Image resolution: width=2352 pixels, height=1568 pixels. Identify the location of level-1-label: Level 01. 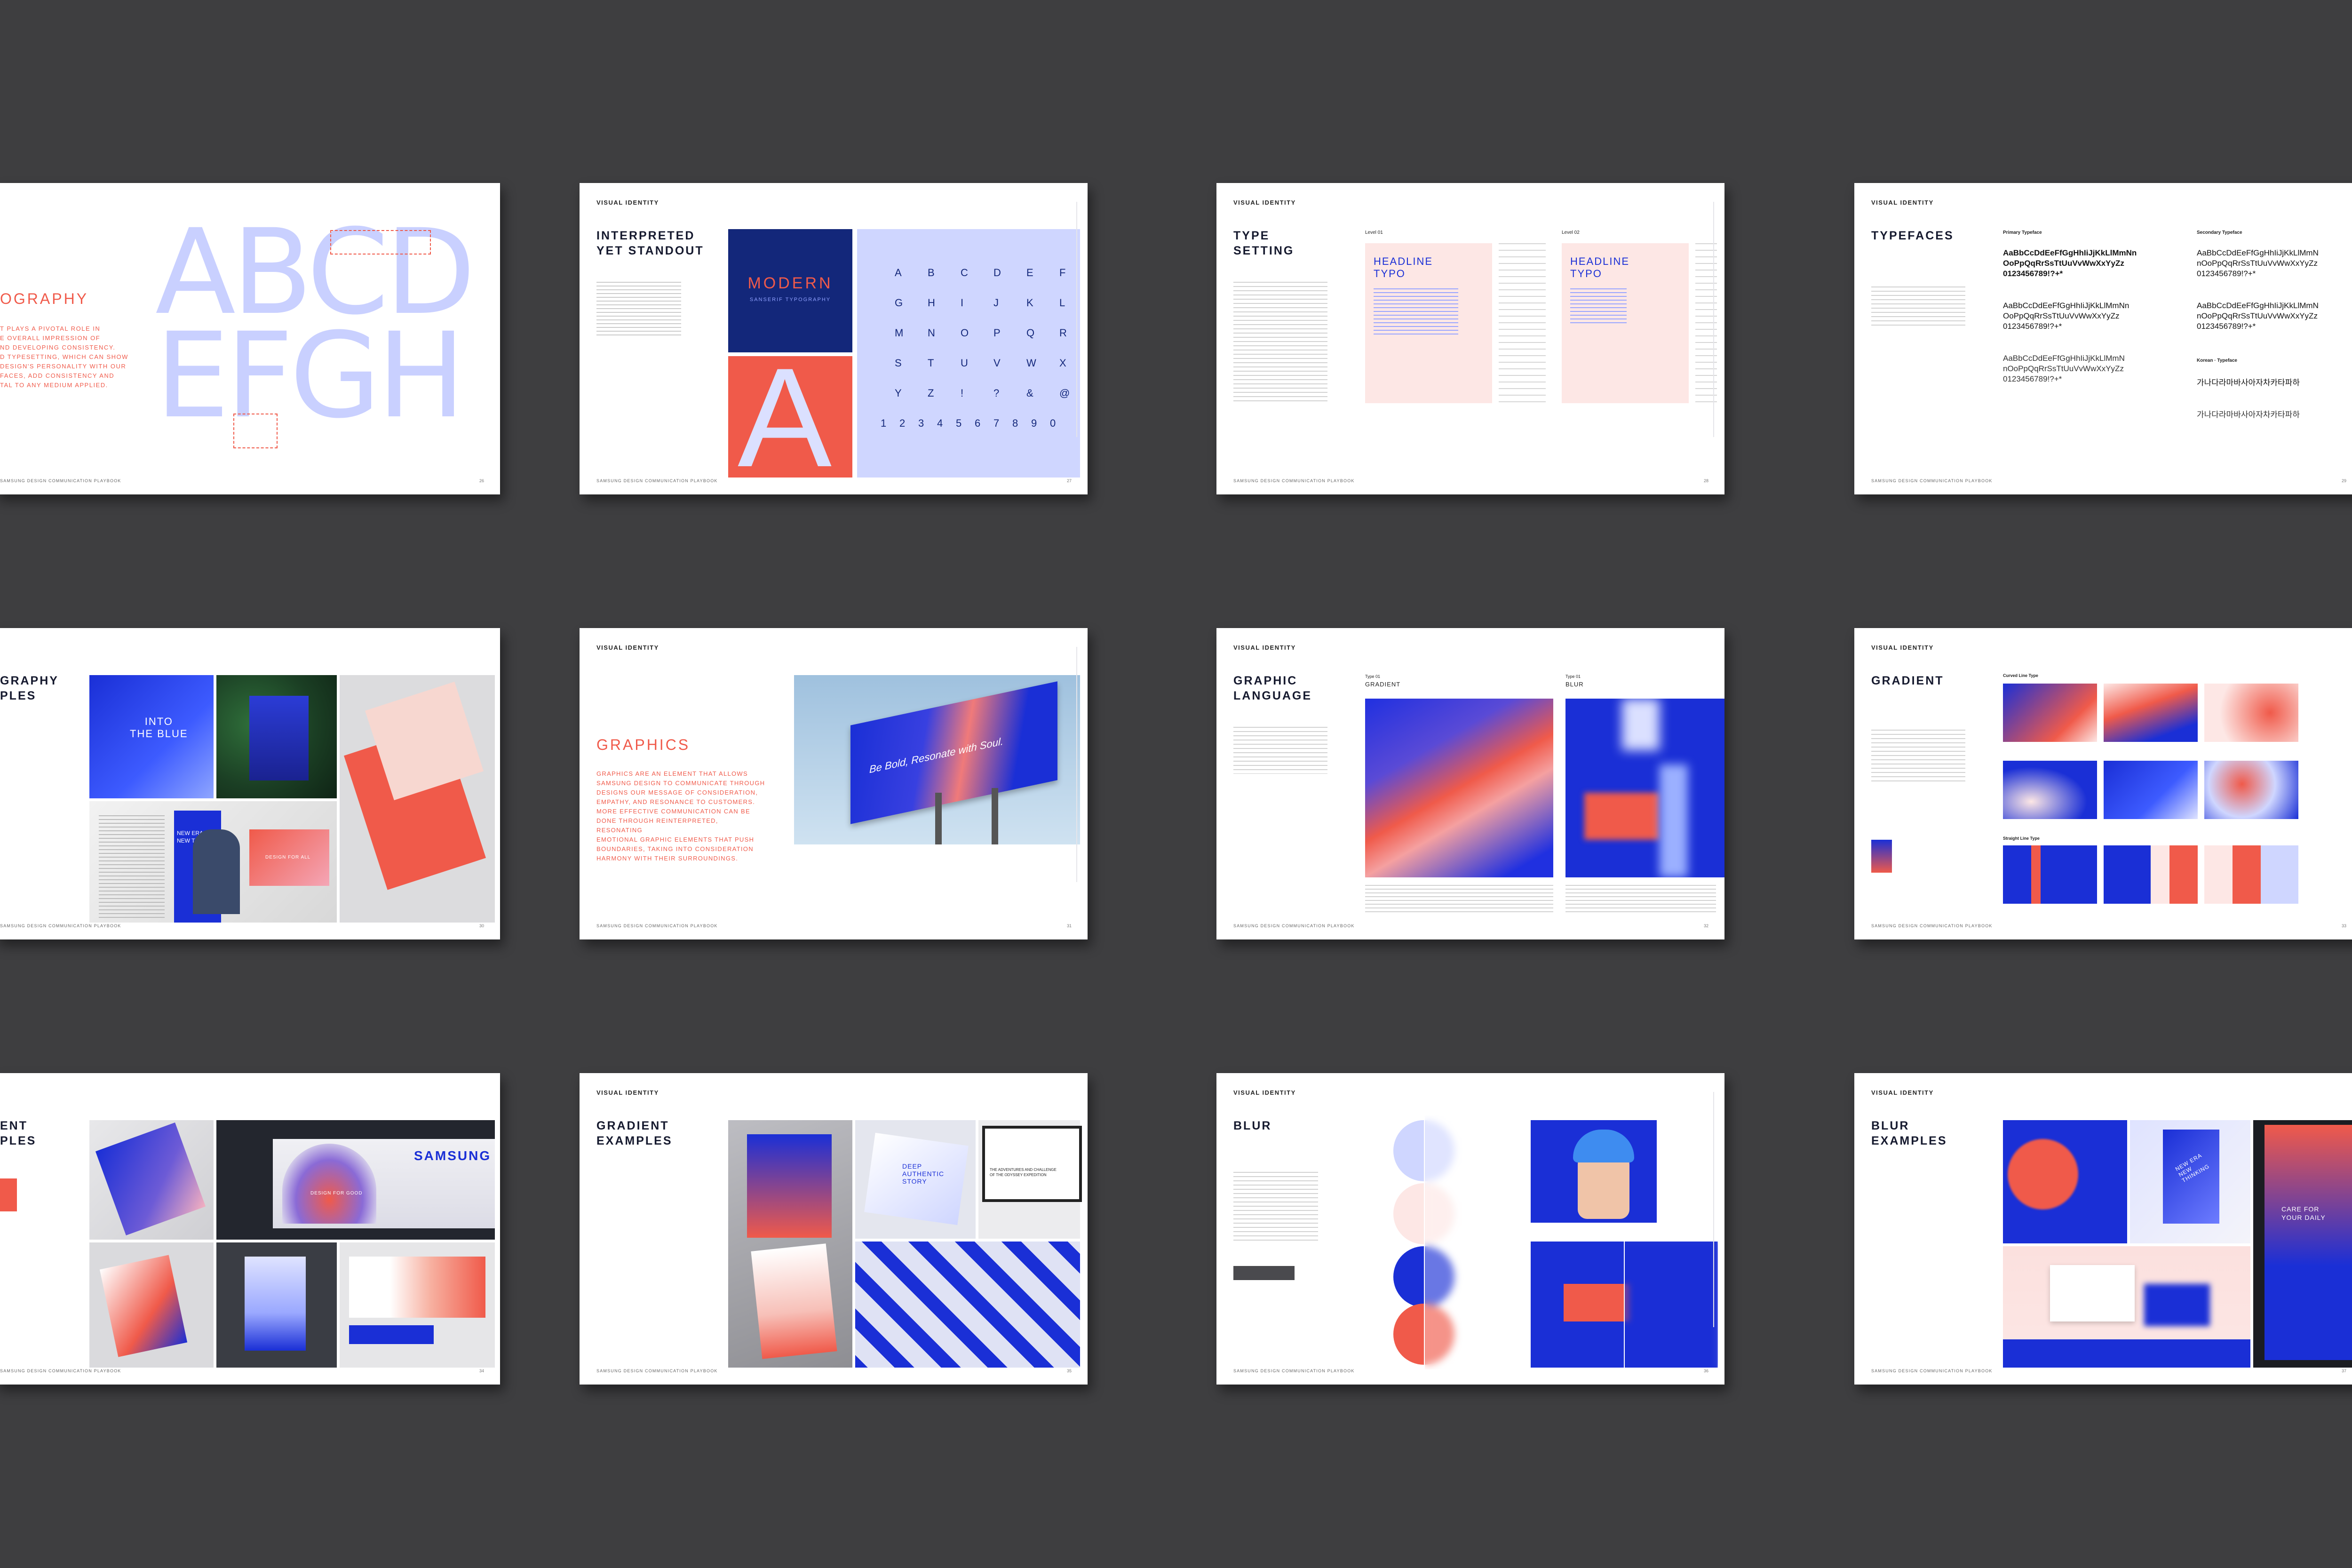
(1374, 232).